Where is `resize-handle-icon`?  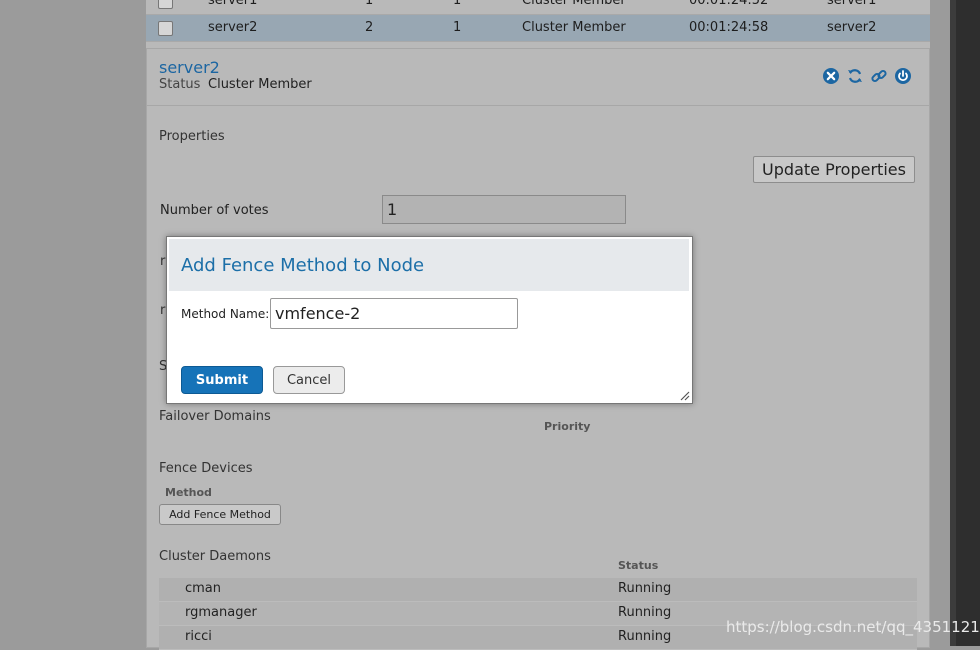
resize-handle-icon is located at coordinates (684, 395).